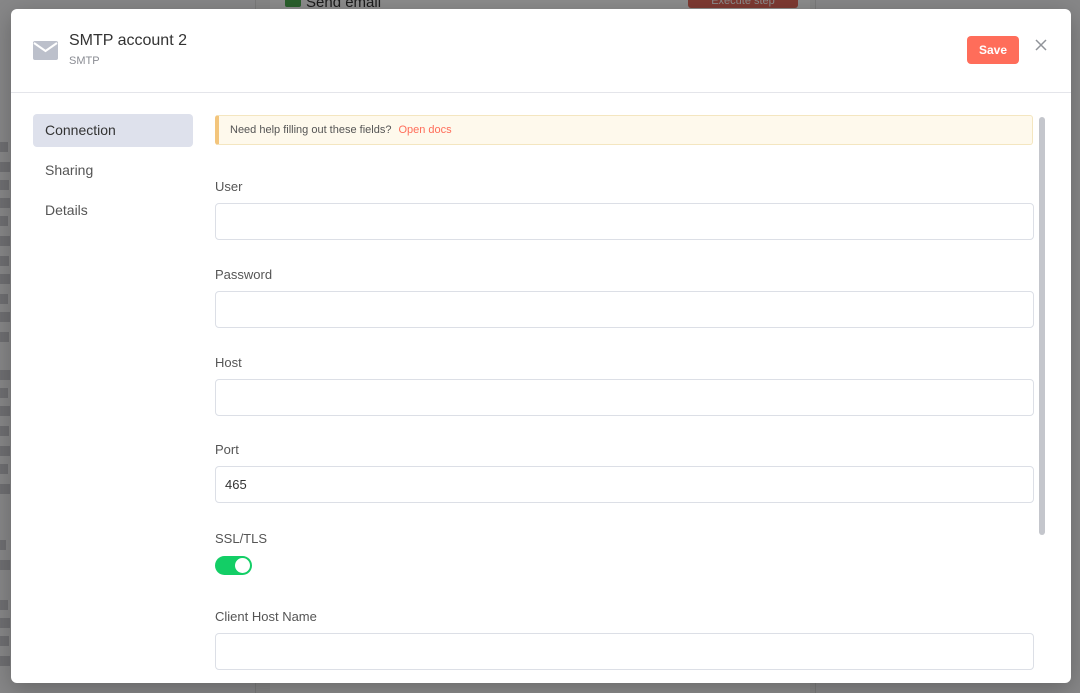  I want to click on client-host-name-label: Client Host Name, so click(266, 616).